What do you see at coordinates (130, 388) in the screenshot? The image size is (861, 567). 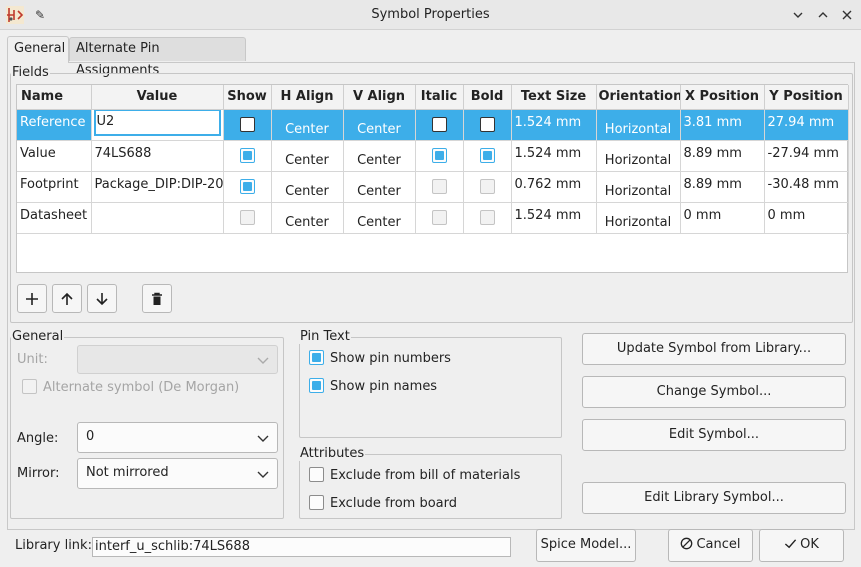 I see `alternate-symbol-row: Alternate symbol (De Morgan)` at bounding box center [130, 388].